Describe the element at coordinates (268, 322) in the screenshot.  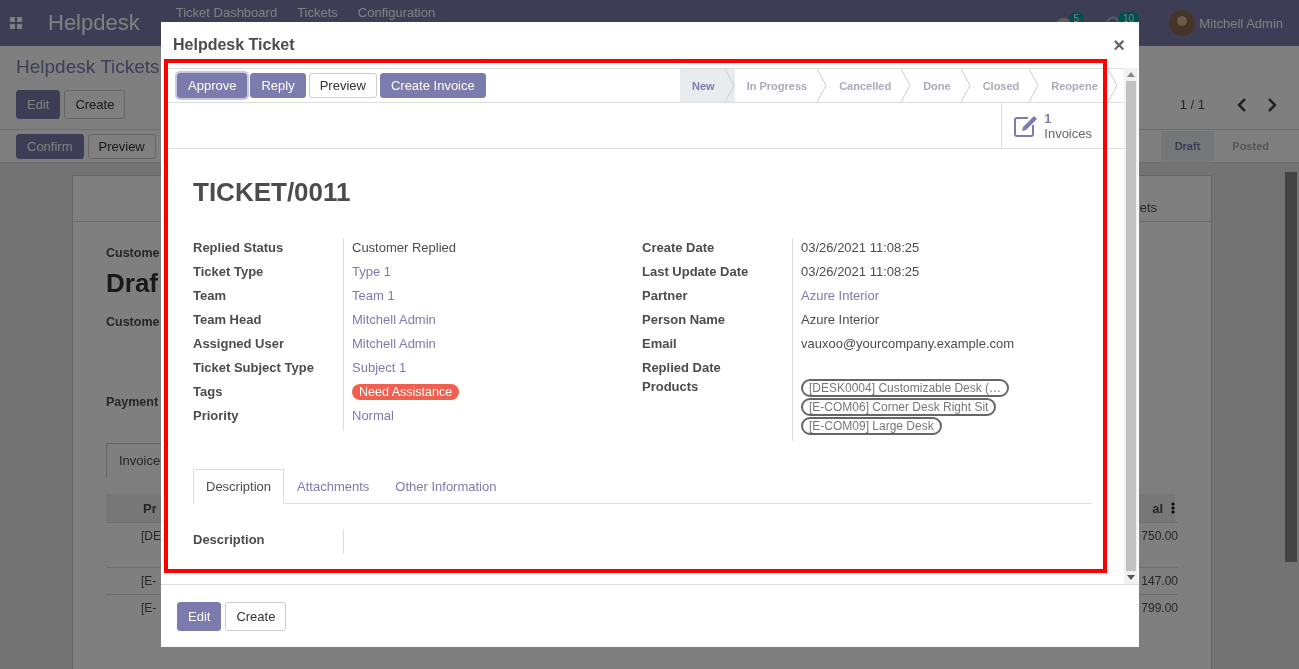
I see `field-label: Team Head` at that location.